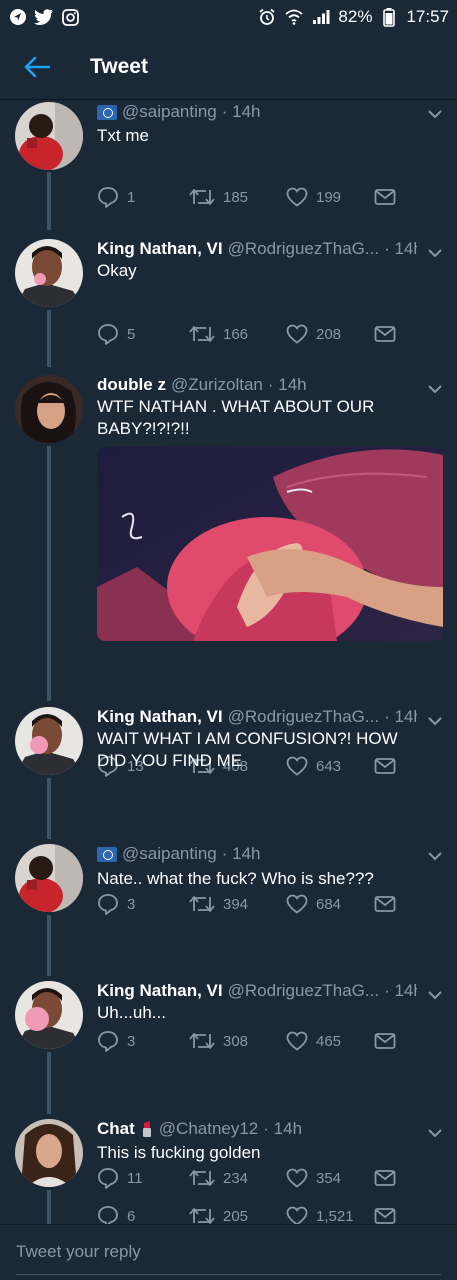 Image resolution: width=457 pixels, height=1280 pixels. I want to click on tweet-photo, so click(270, 544).